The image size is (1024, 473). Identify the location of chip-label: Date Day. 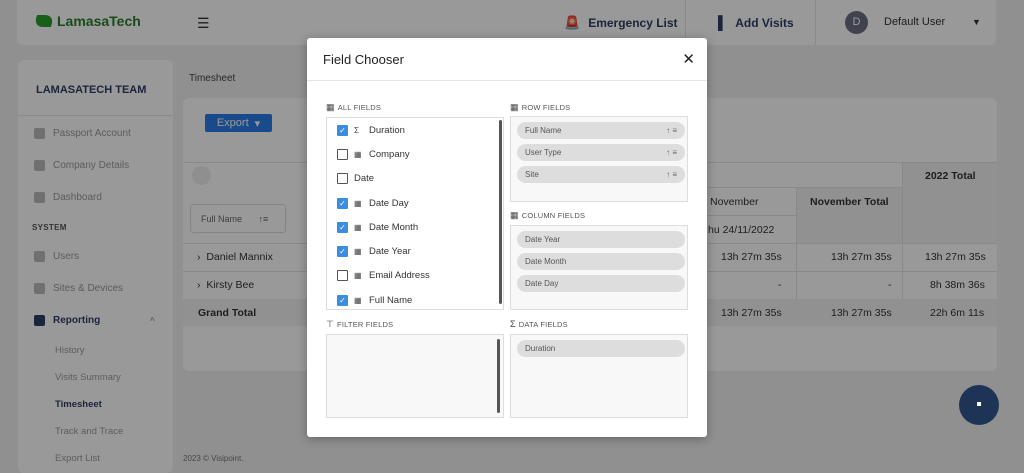
(542, 283).